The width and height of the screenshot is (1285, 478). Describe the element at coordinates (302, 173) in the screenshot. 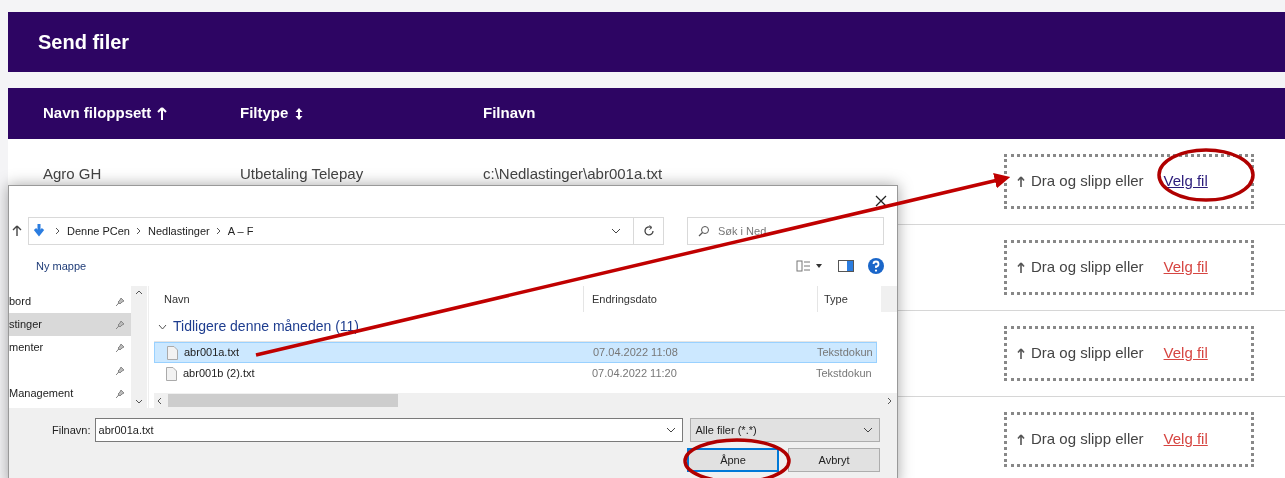

I see `table-cell: Utbetaling Telepay` at that location.